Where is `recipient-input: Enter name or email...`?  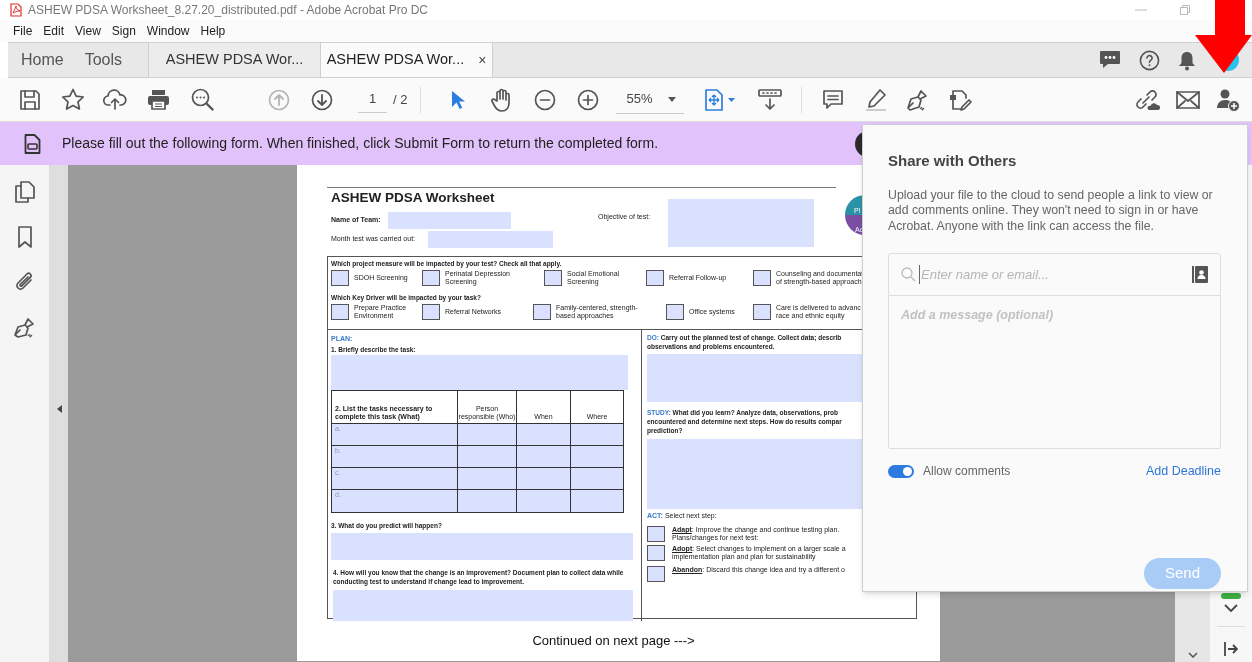
recipient-input: Enter name or email... is located at coordinates (1054, 274).